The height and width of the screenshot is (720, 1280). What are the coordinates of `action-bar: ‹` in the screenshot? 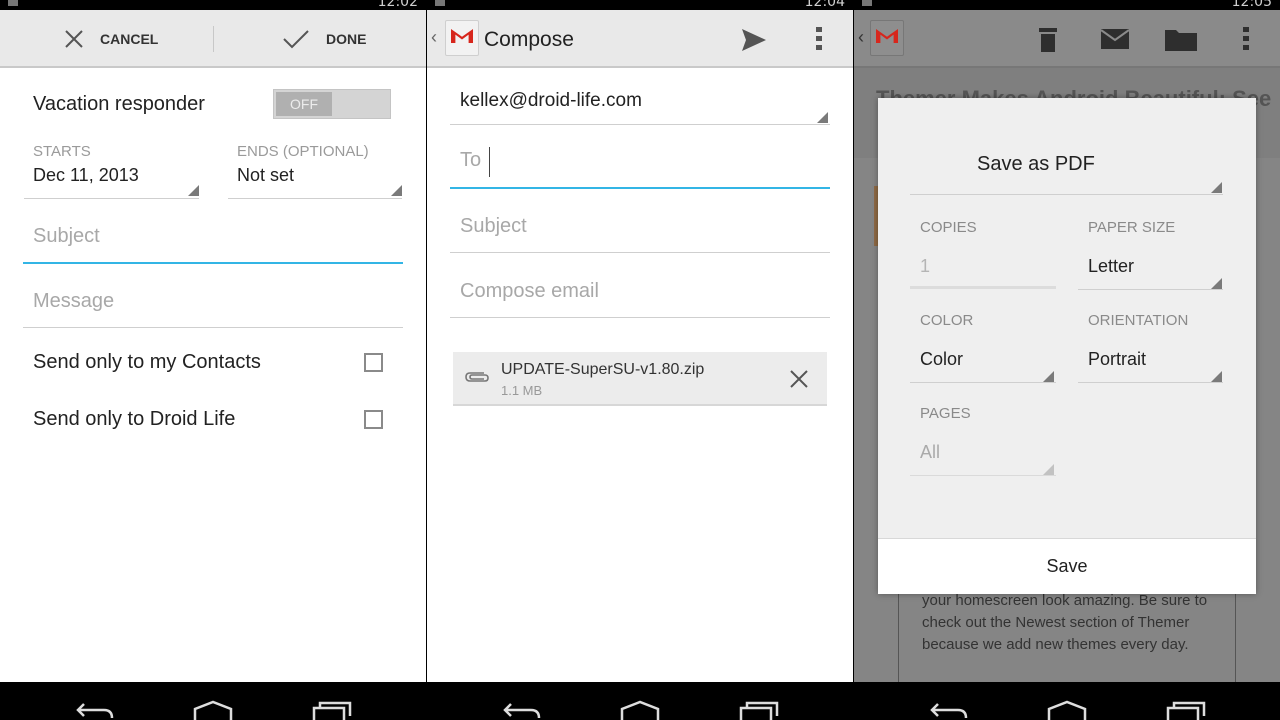 It's located at (1067, 39).